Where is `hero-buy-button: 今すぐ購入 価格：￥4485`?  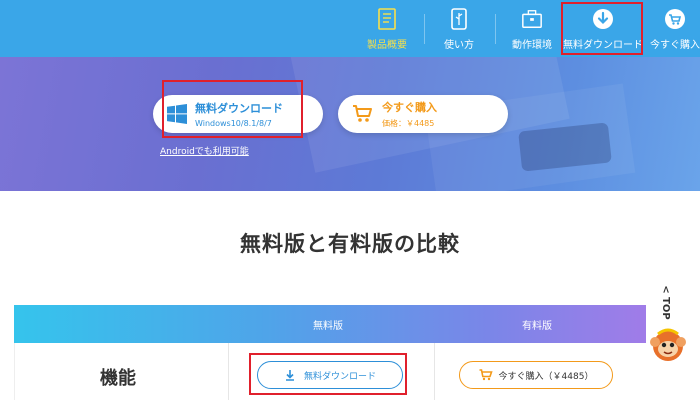
hero-buy-button: 今すぐ購入 価格：￥4485 is located at coordinates (423, 114).